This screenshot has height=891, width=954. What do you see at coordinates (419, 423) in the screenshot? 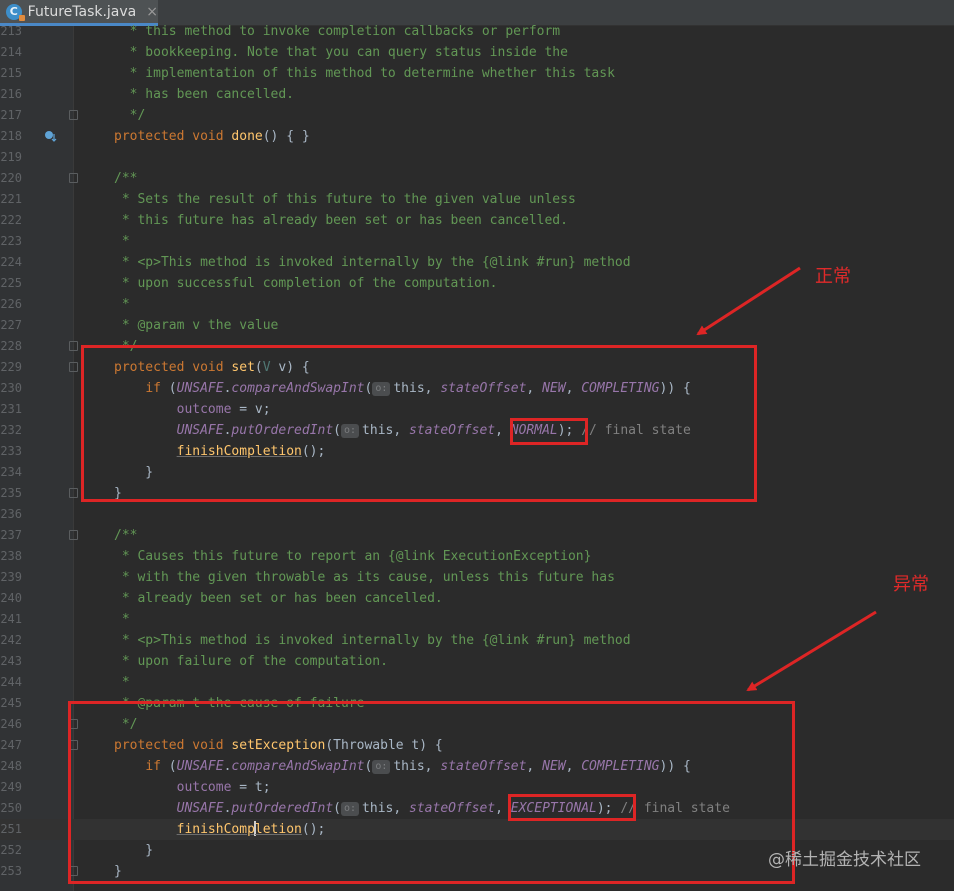
I see `set-method-highlight-box` at bounding box center [419, 423].